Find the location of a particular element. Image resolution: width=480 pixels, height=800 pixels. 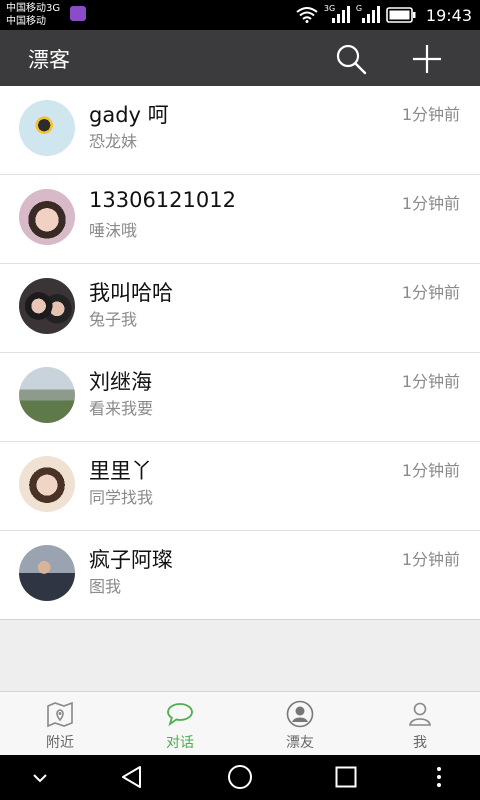

bottom-tab-bar: 附近 对话 漂友 我 is located at coordinates (240, 723).